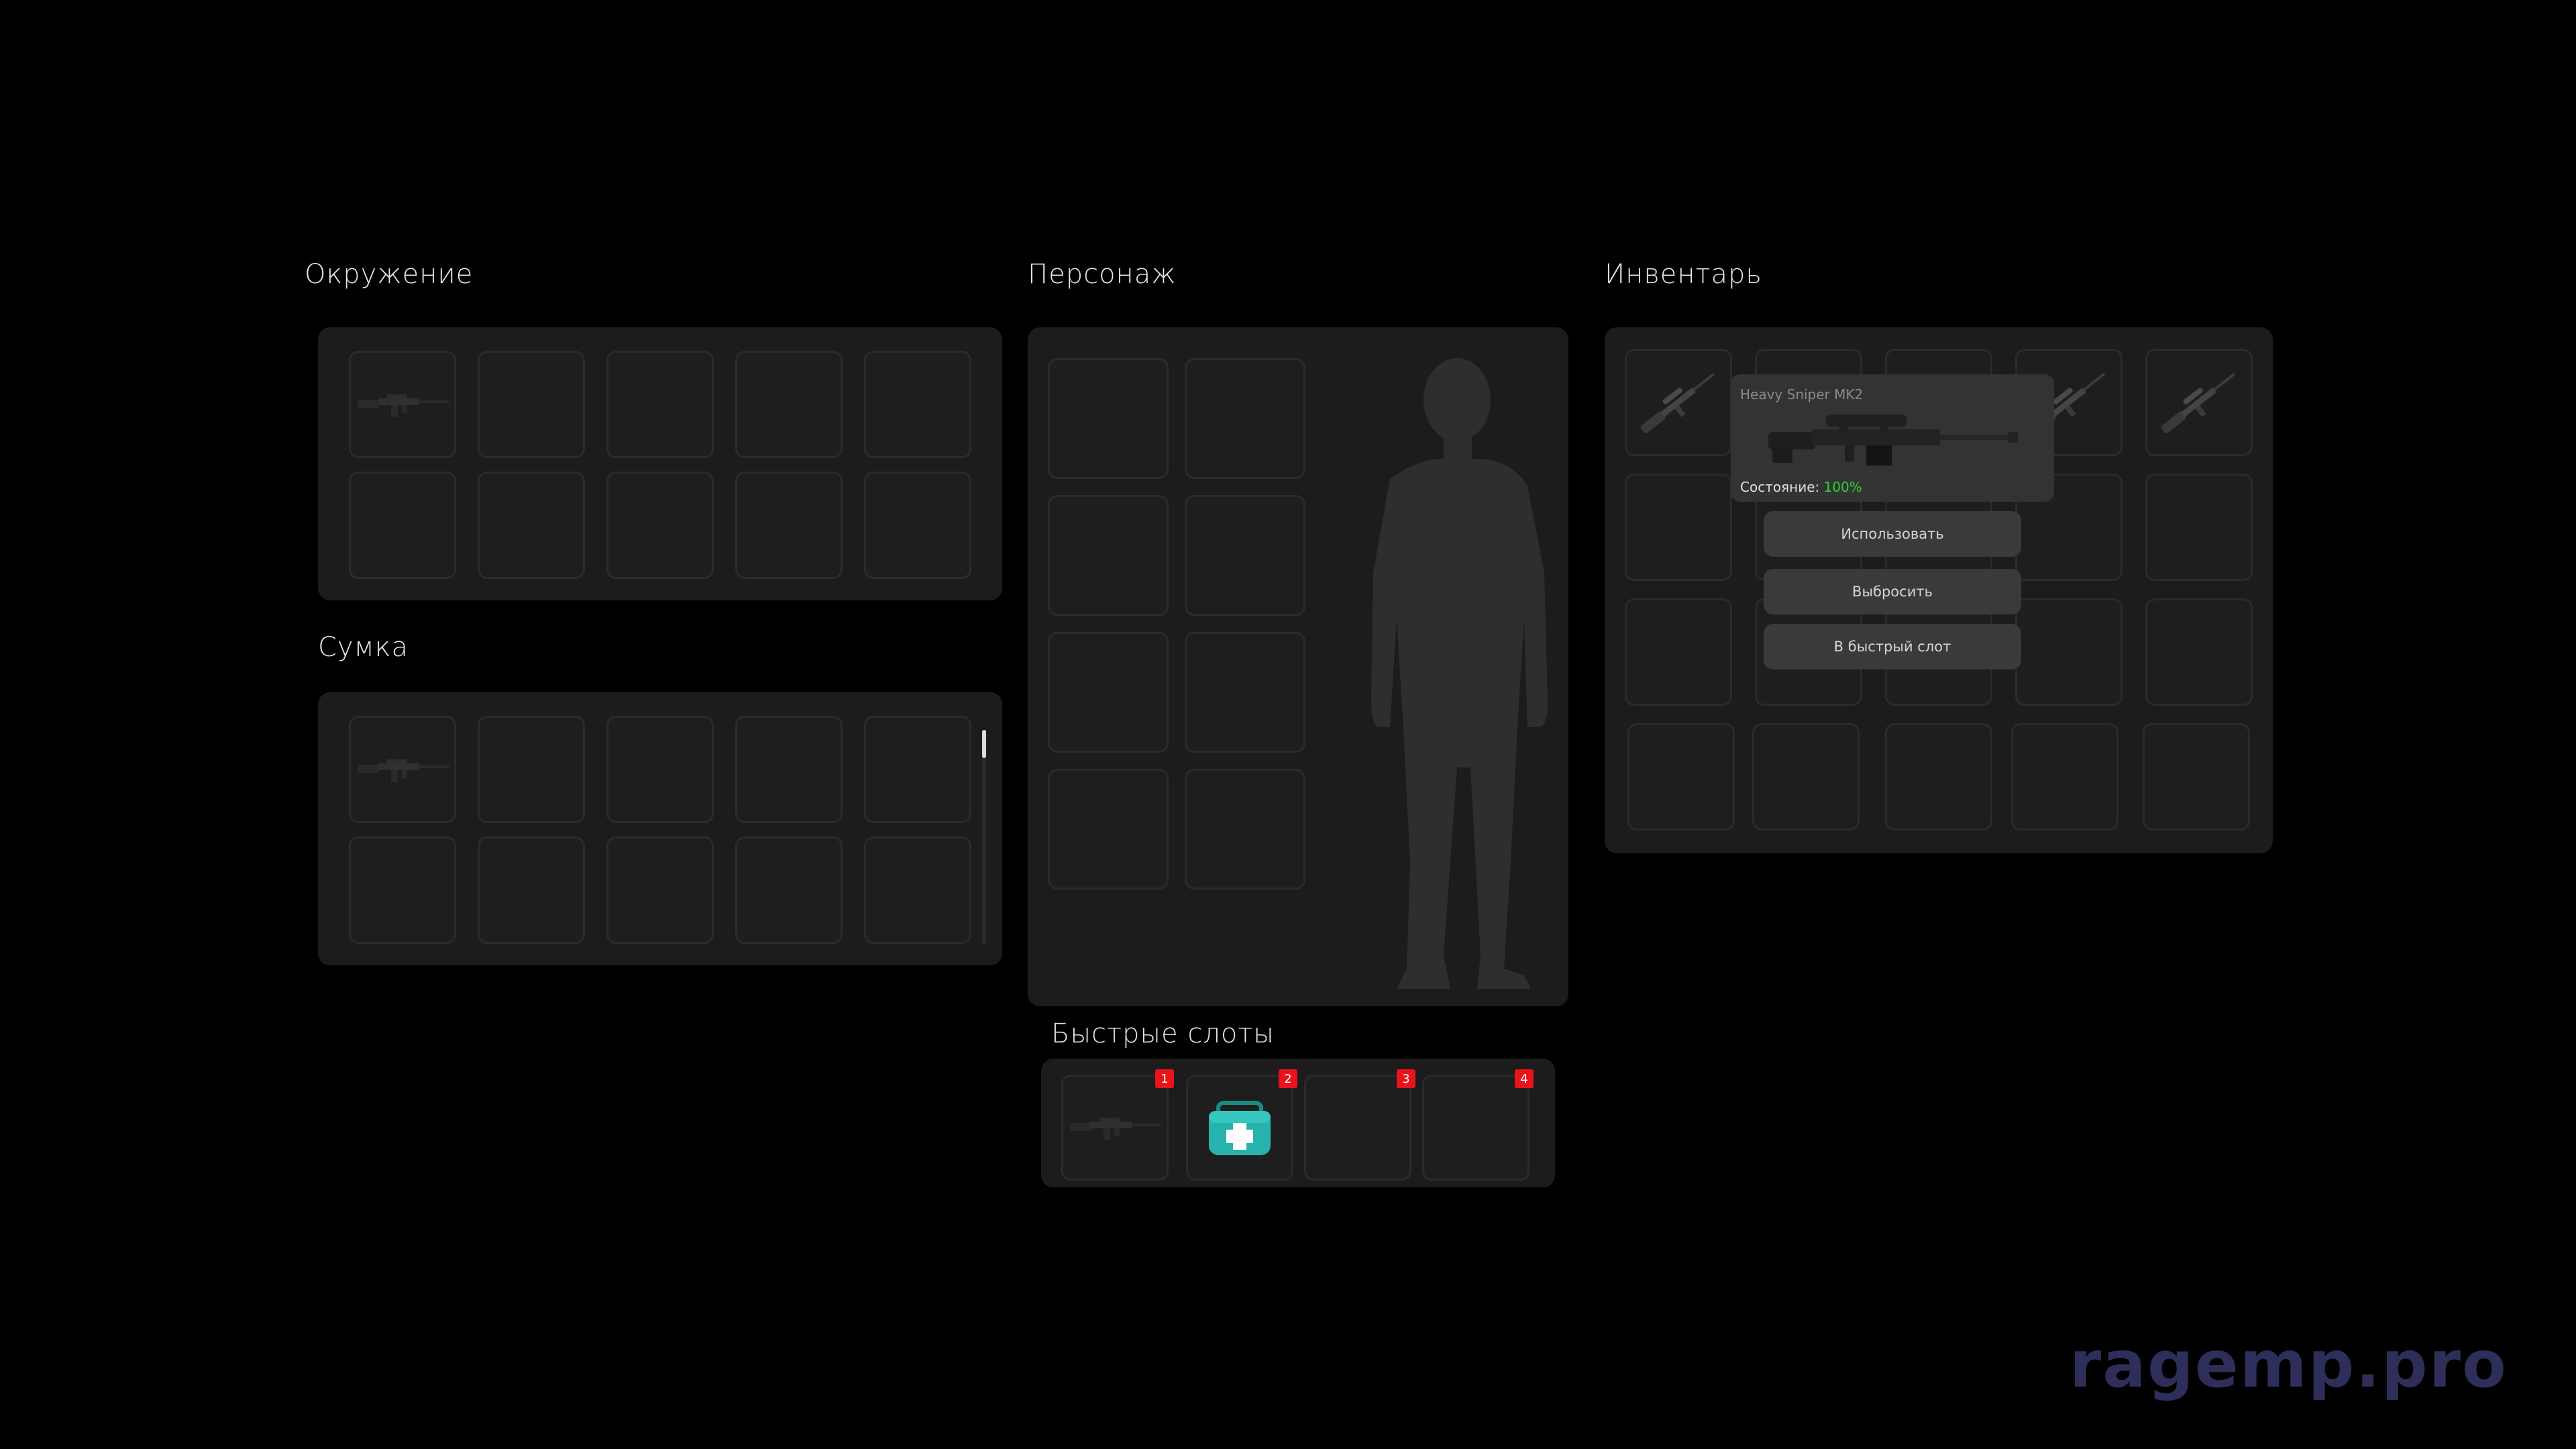 Image resolution: width=2576 pixels, height=1449 pixels. Describe the element at coordinates (1163, 1033) in the screenshot. I see `quick-slots-title: Быстрые слоты` at that location.